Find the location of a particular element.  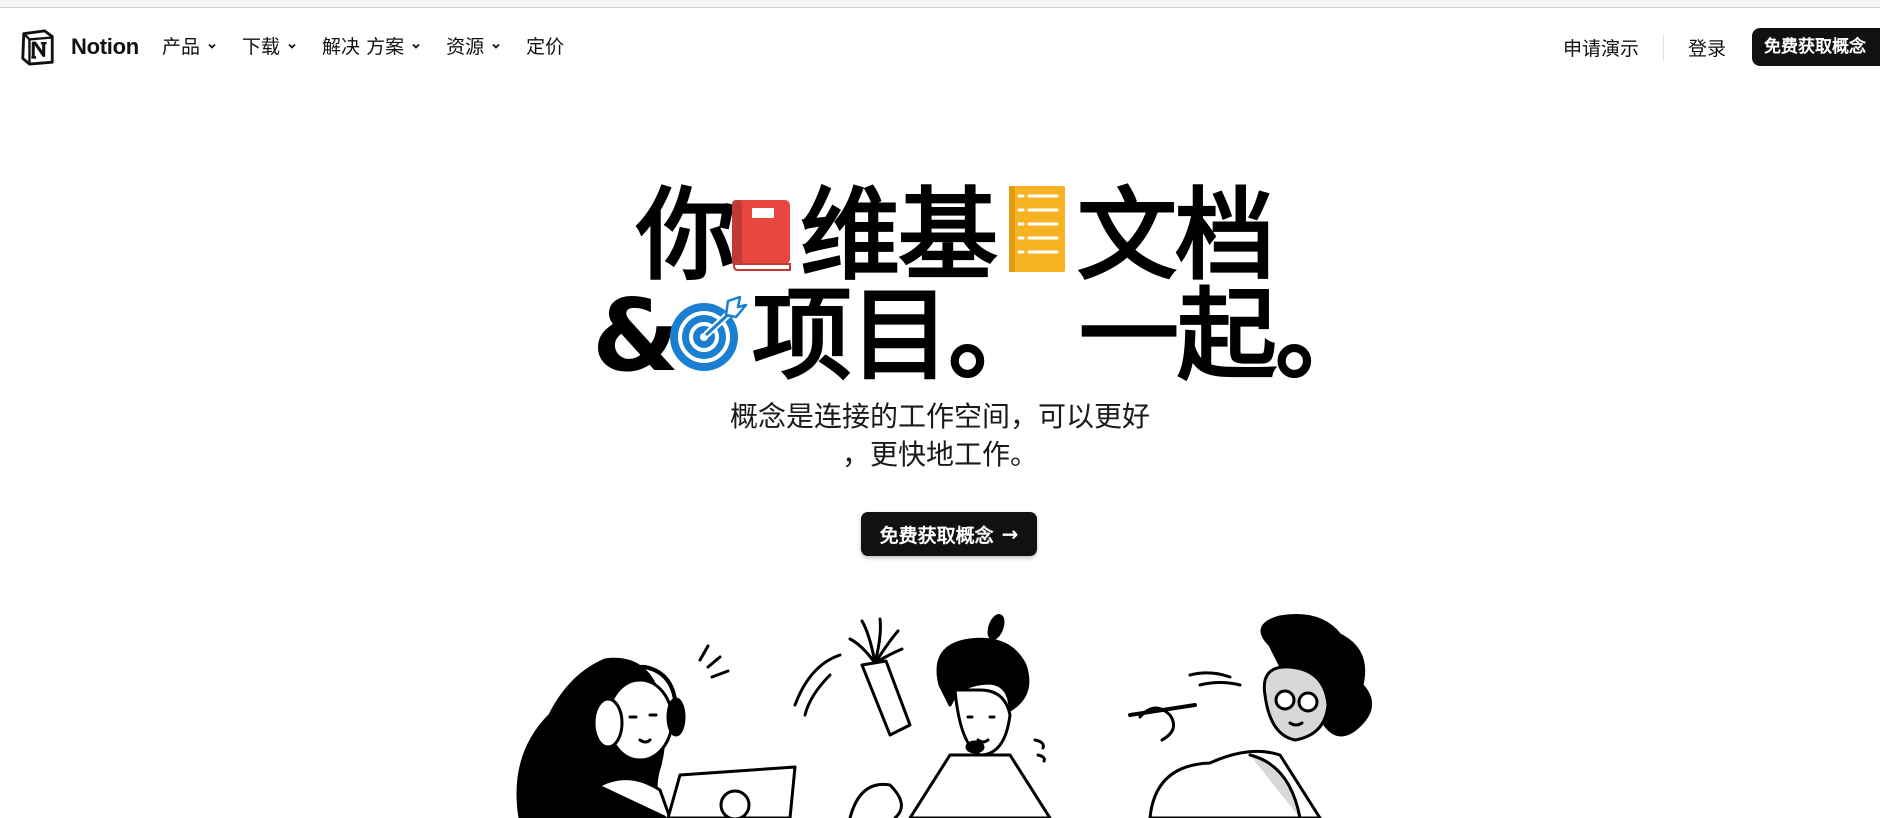

main-menu: 产品 下载 解决 方案 资源 定价 is located at coordinates (375, 45).